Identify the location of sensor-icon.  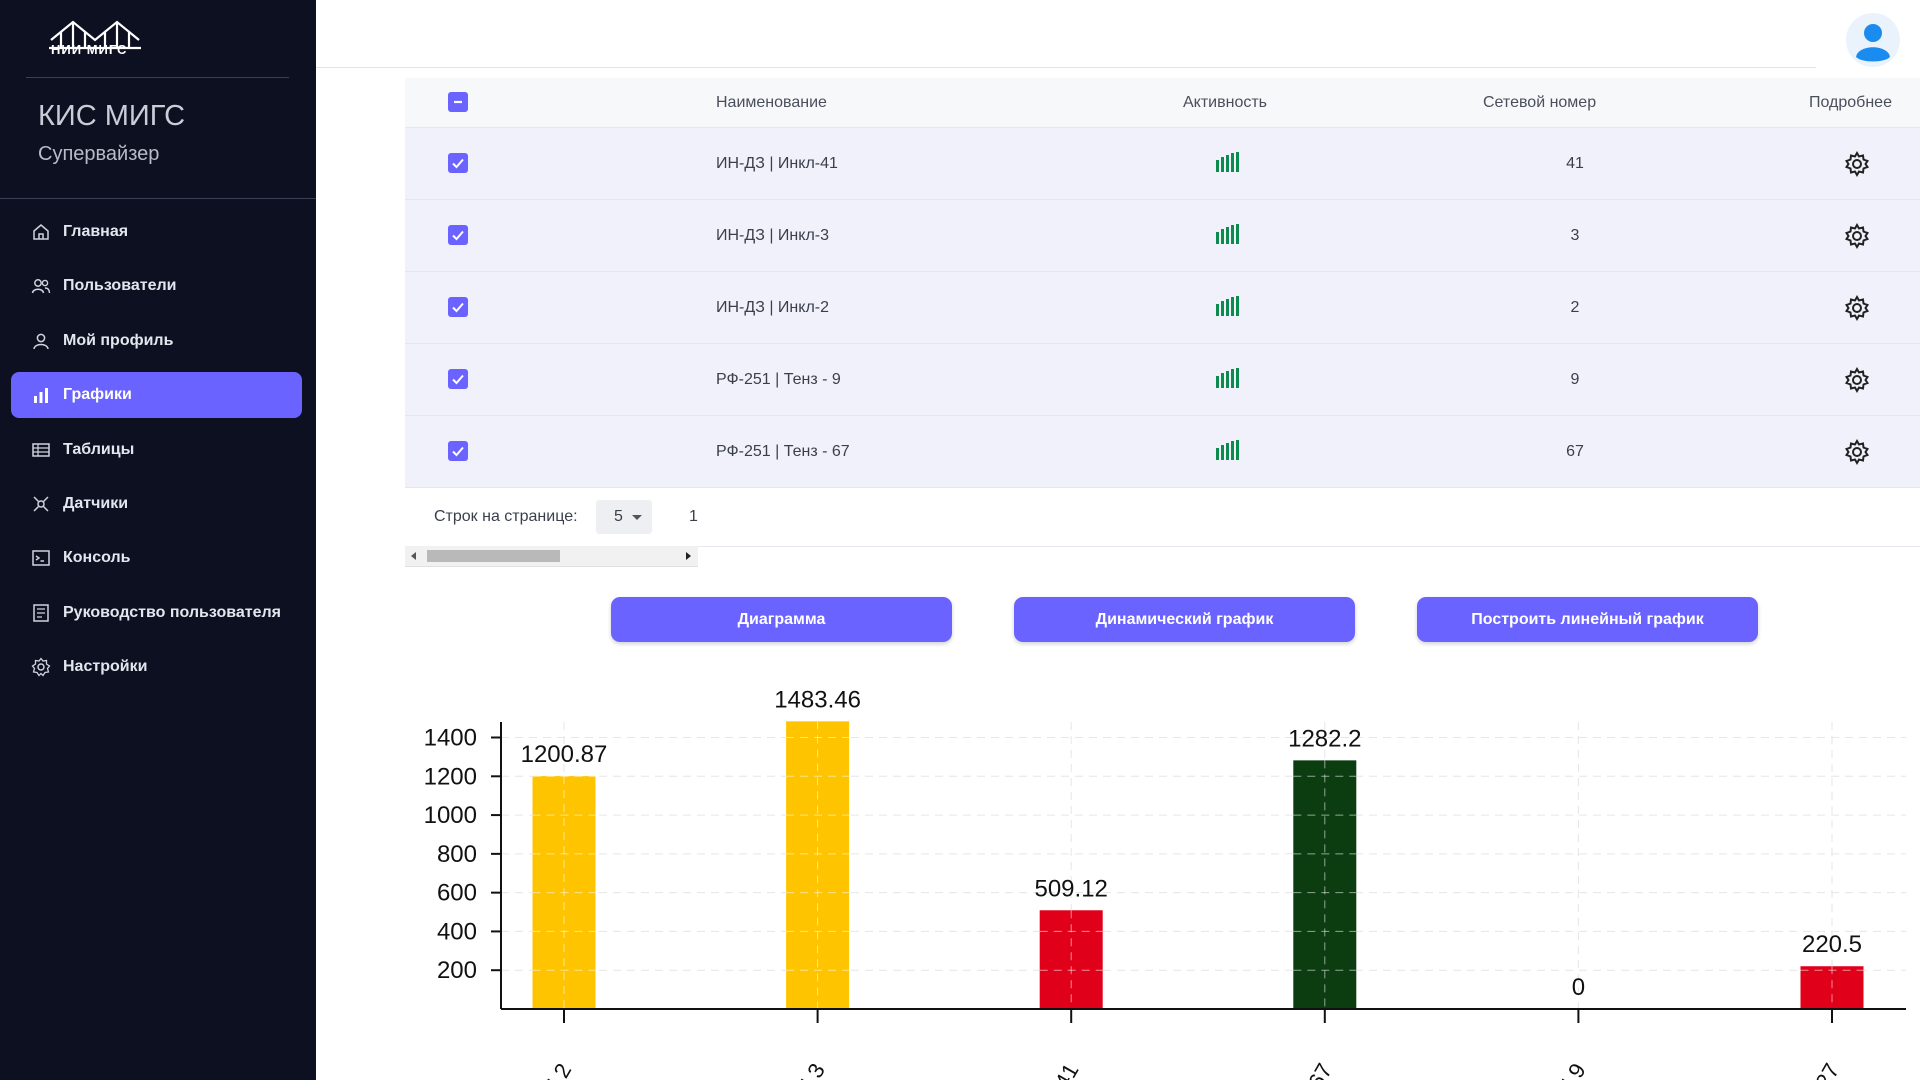
(41, 504).